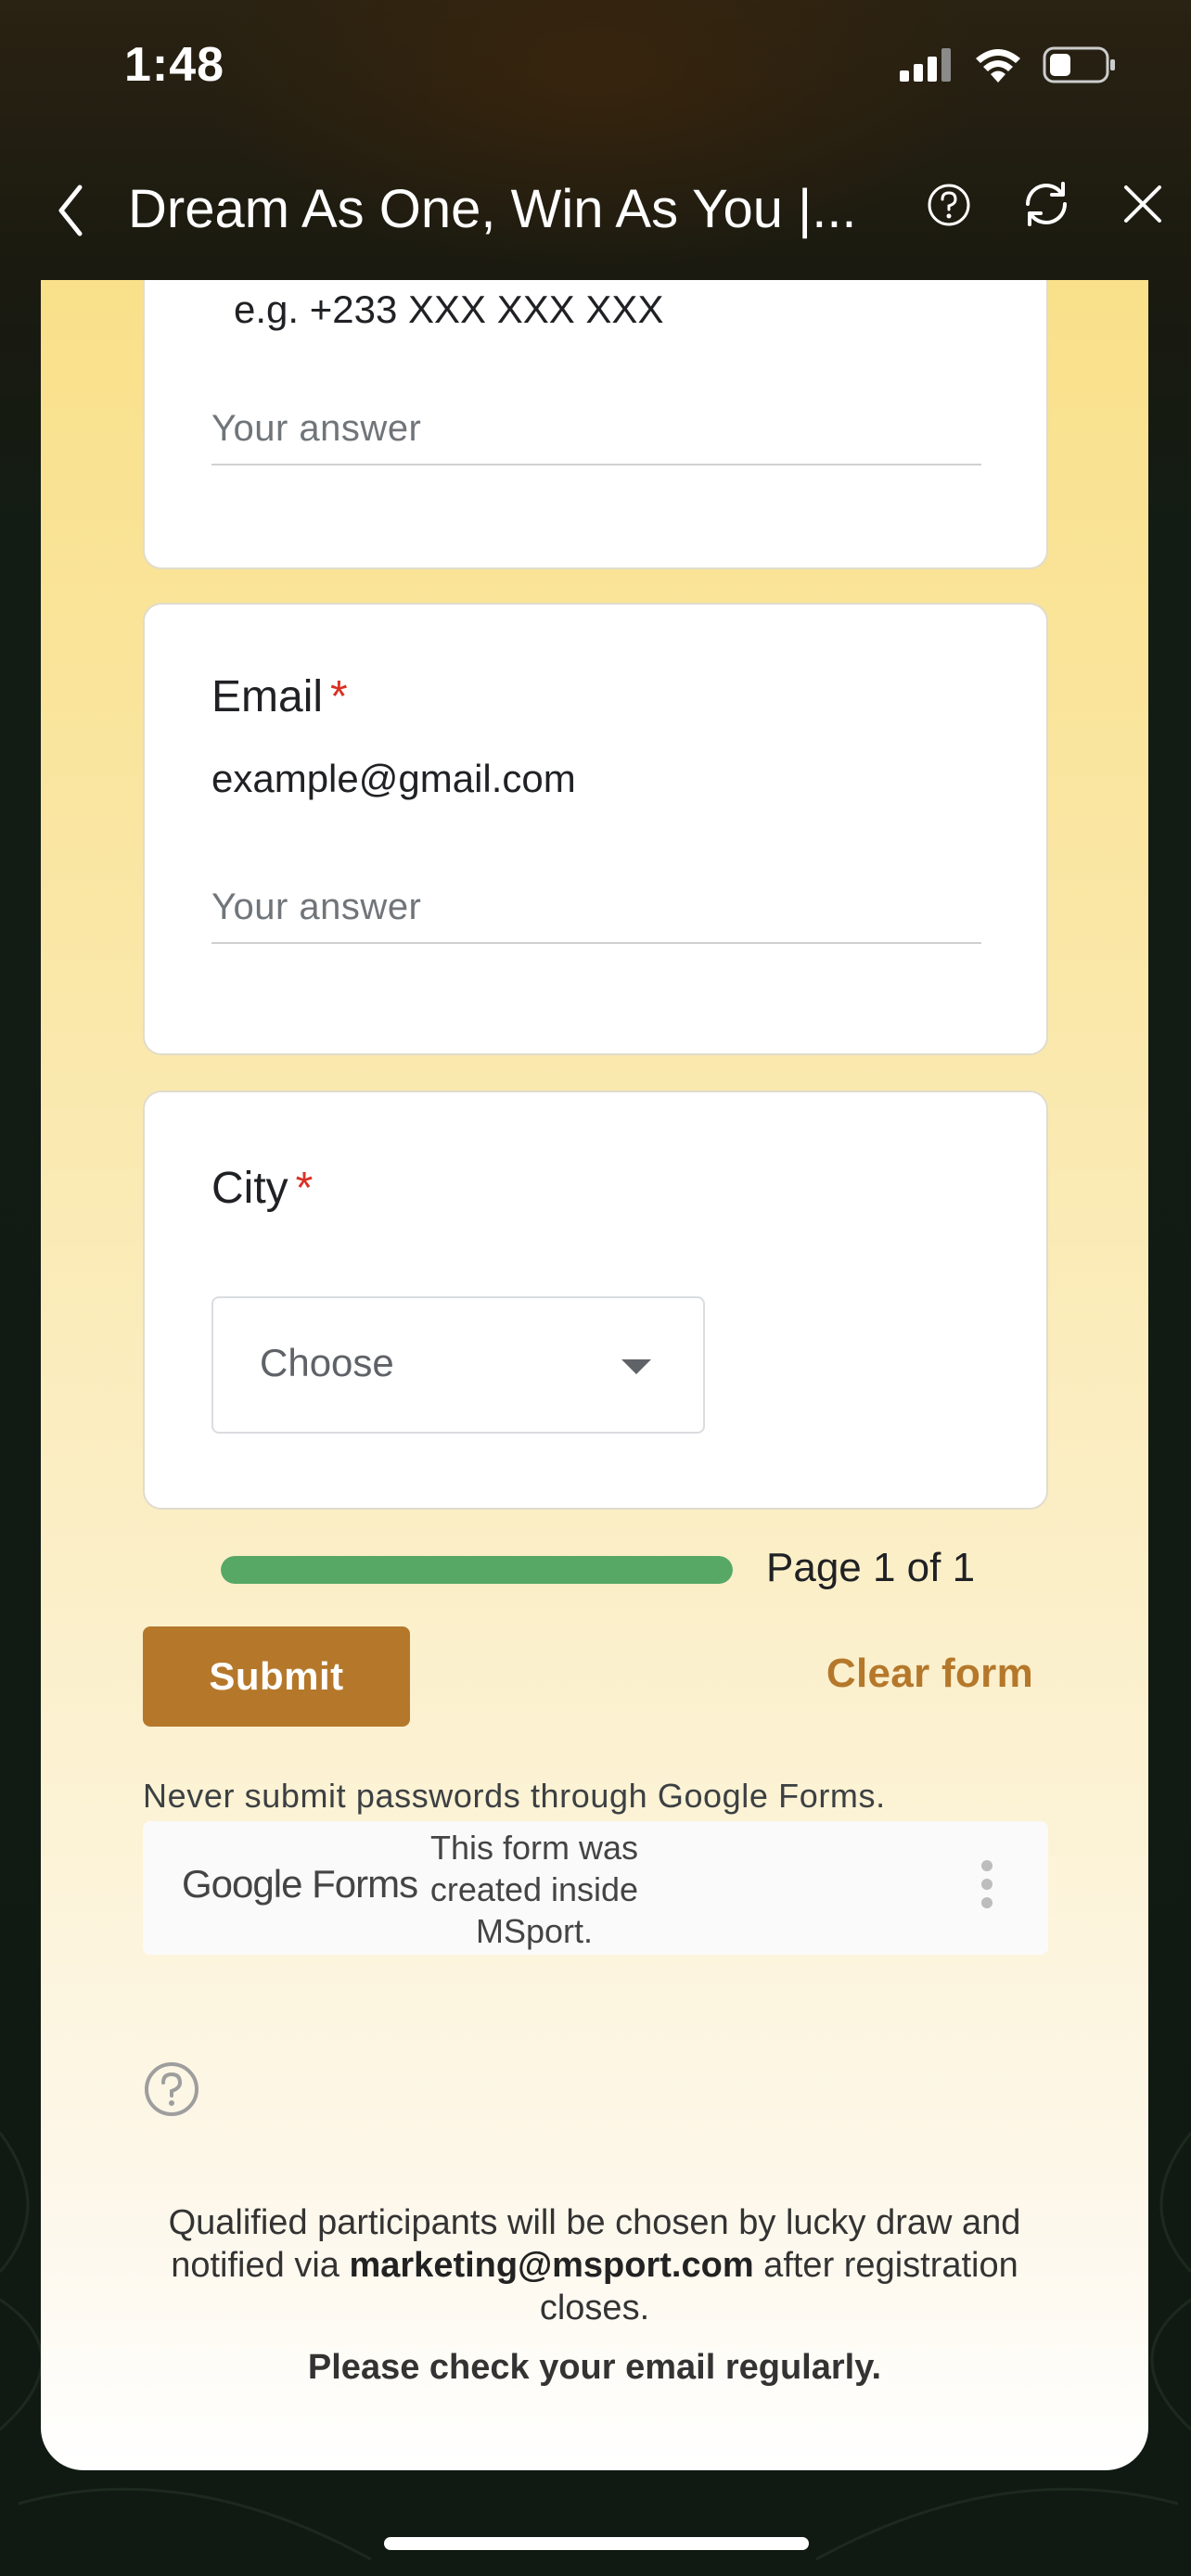 The height and width of the screenshot is (2576, 1191). What do you see at coordinates (1142, 204) in the screenshot?
I see `close-icon` at bounding box center [1142, 204].